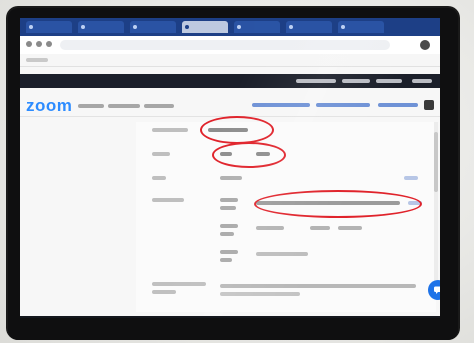  I want to click on avatar, so click(429, 105).